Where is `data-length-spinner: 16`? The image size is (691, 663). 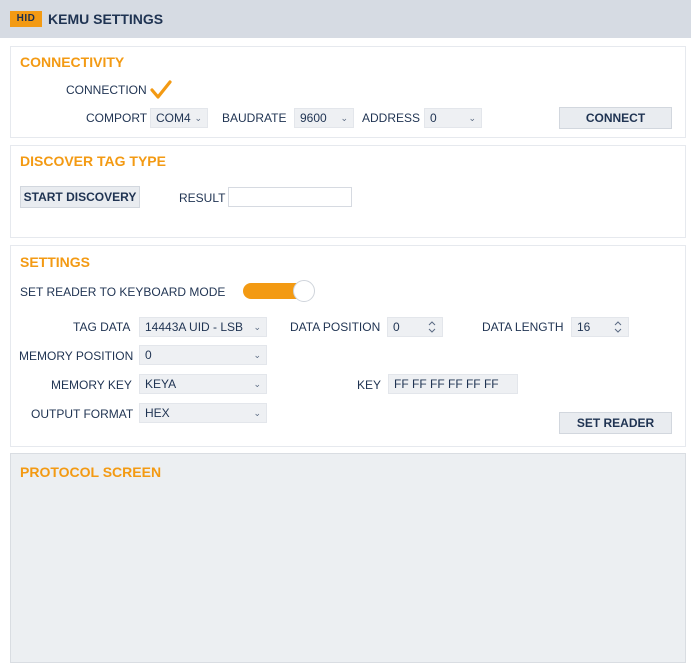 data-length-spinner: 16 is located at coordinates (600, 327).